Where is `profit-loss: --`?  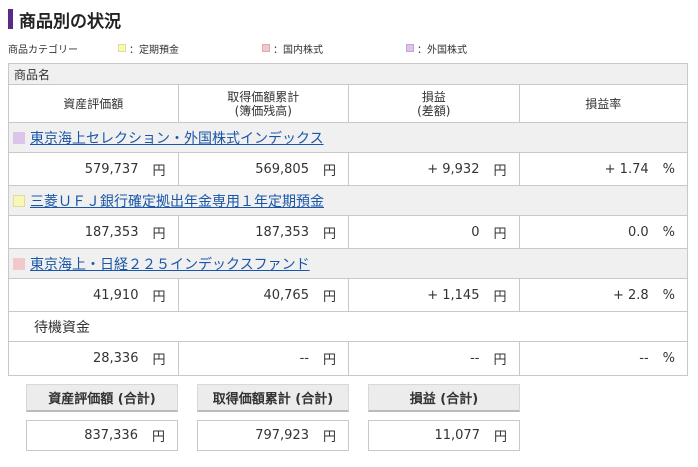 profit-loss: -- is located at coordinates (475, 358).